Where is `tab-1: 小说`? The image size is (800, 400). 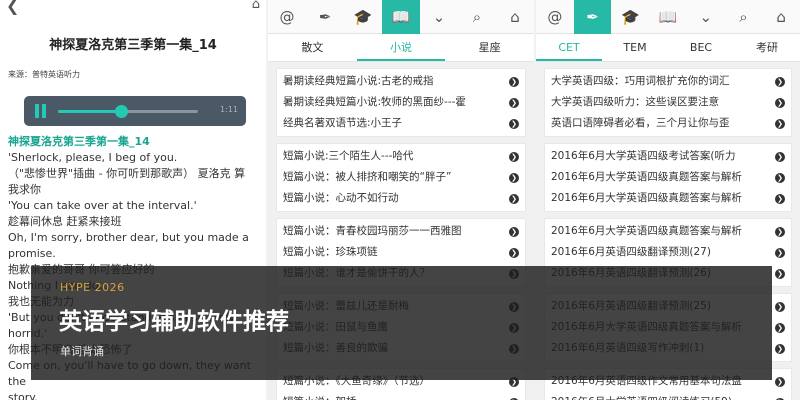
tab-1: 小说 is located at coordinates (401, 47).